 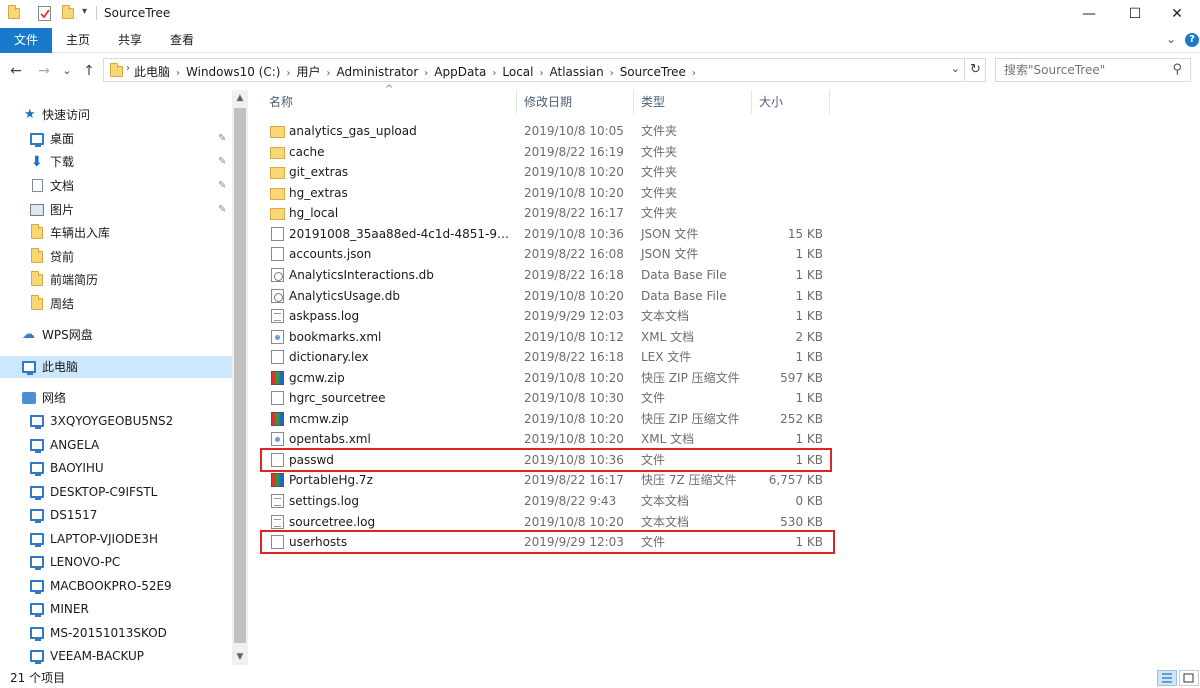 What do you see at coordinates (89, 71) in the screenshot?
I see `up-button: ↑` at bounding box center [89, 71].